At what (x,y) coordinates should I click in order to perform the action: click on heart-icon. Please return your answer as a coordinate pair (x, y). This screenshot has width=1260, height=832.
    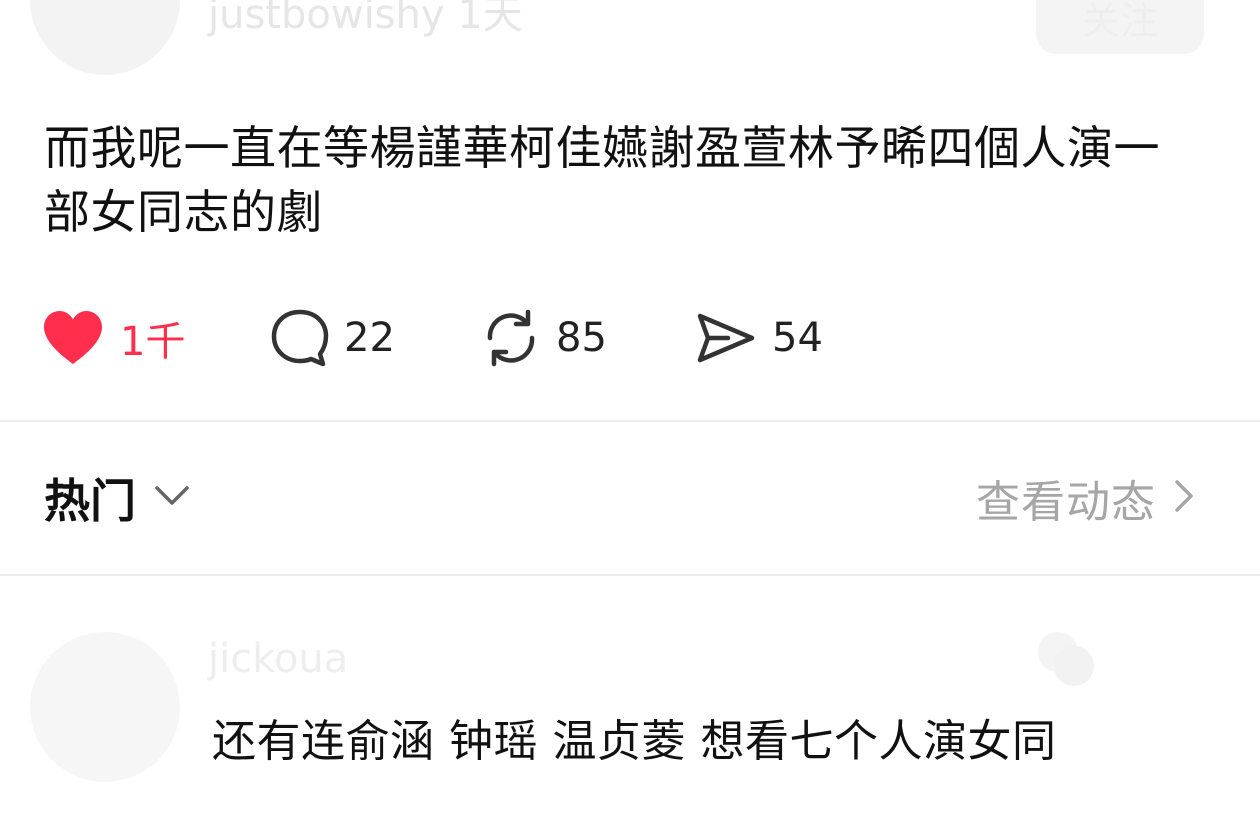
    Looking at the image, I should click on (73, 338).